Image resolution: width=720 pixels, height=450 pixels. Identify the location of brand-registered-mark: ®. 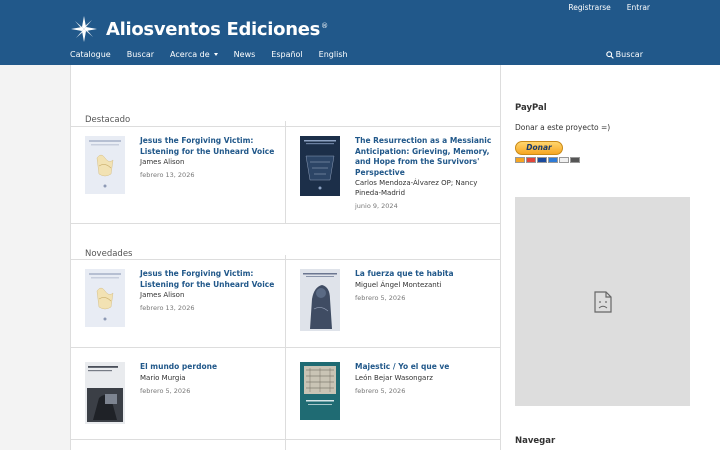
(324, 25).